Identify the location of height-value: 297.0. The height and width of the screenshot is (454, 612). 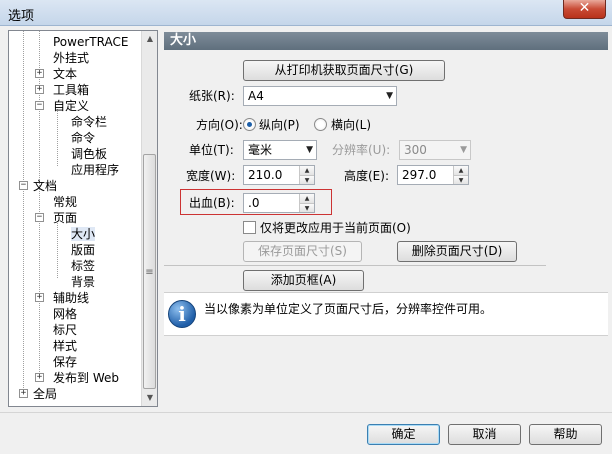
(419, 175).